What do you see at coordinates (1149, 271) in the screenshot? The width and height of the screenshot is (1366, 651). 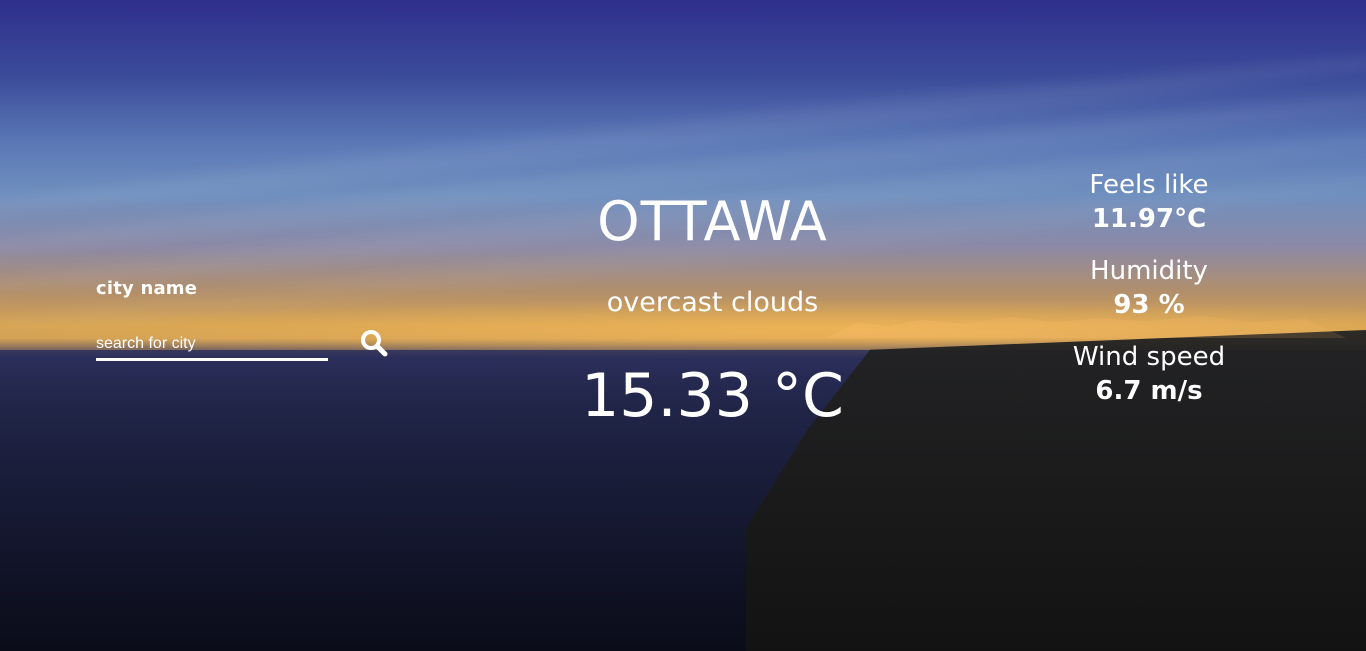 I see `stat-title: Humidity` at bounding box center [1149, 271].